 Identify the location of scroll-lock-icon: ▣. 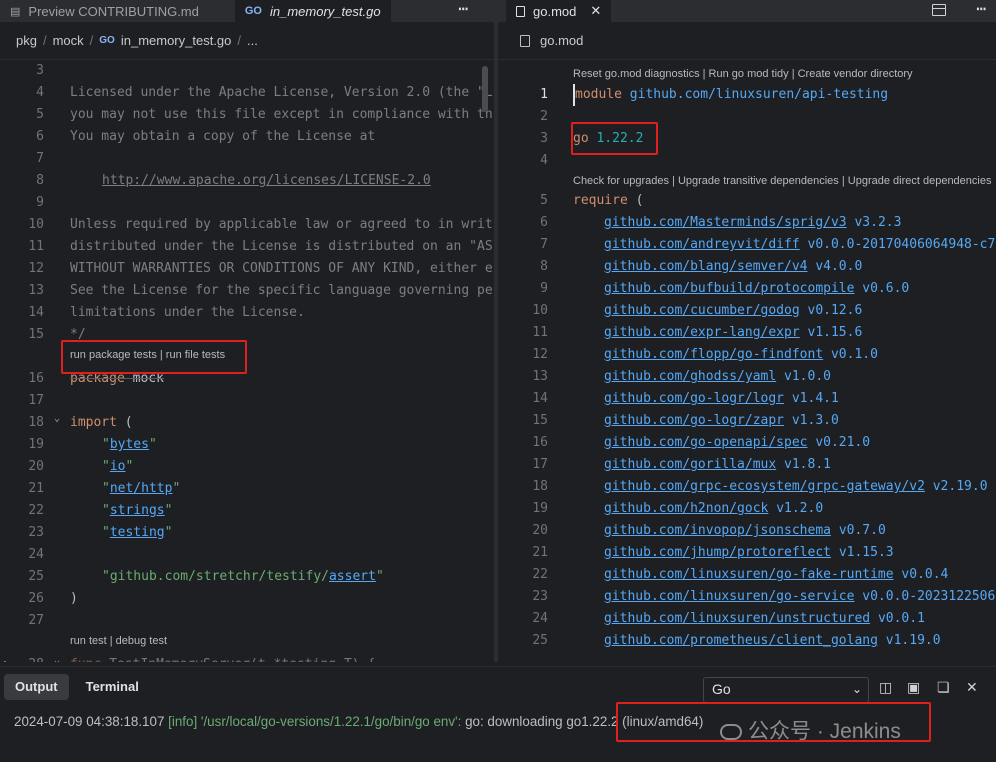
(913, 687).